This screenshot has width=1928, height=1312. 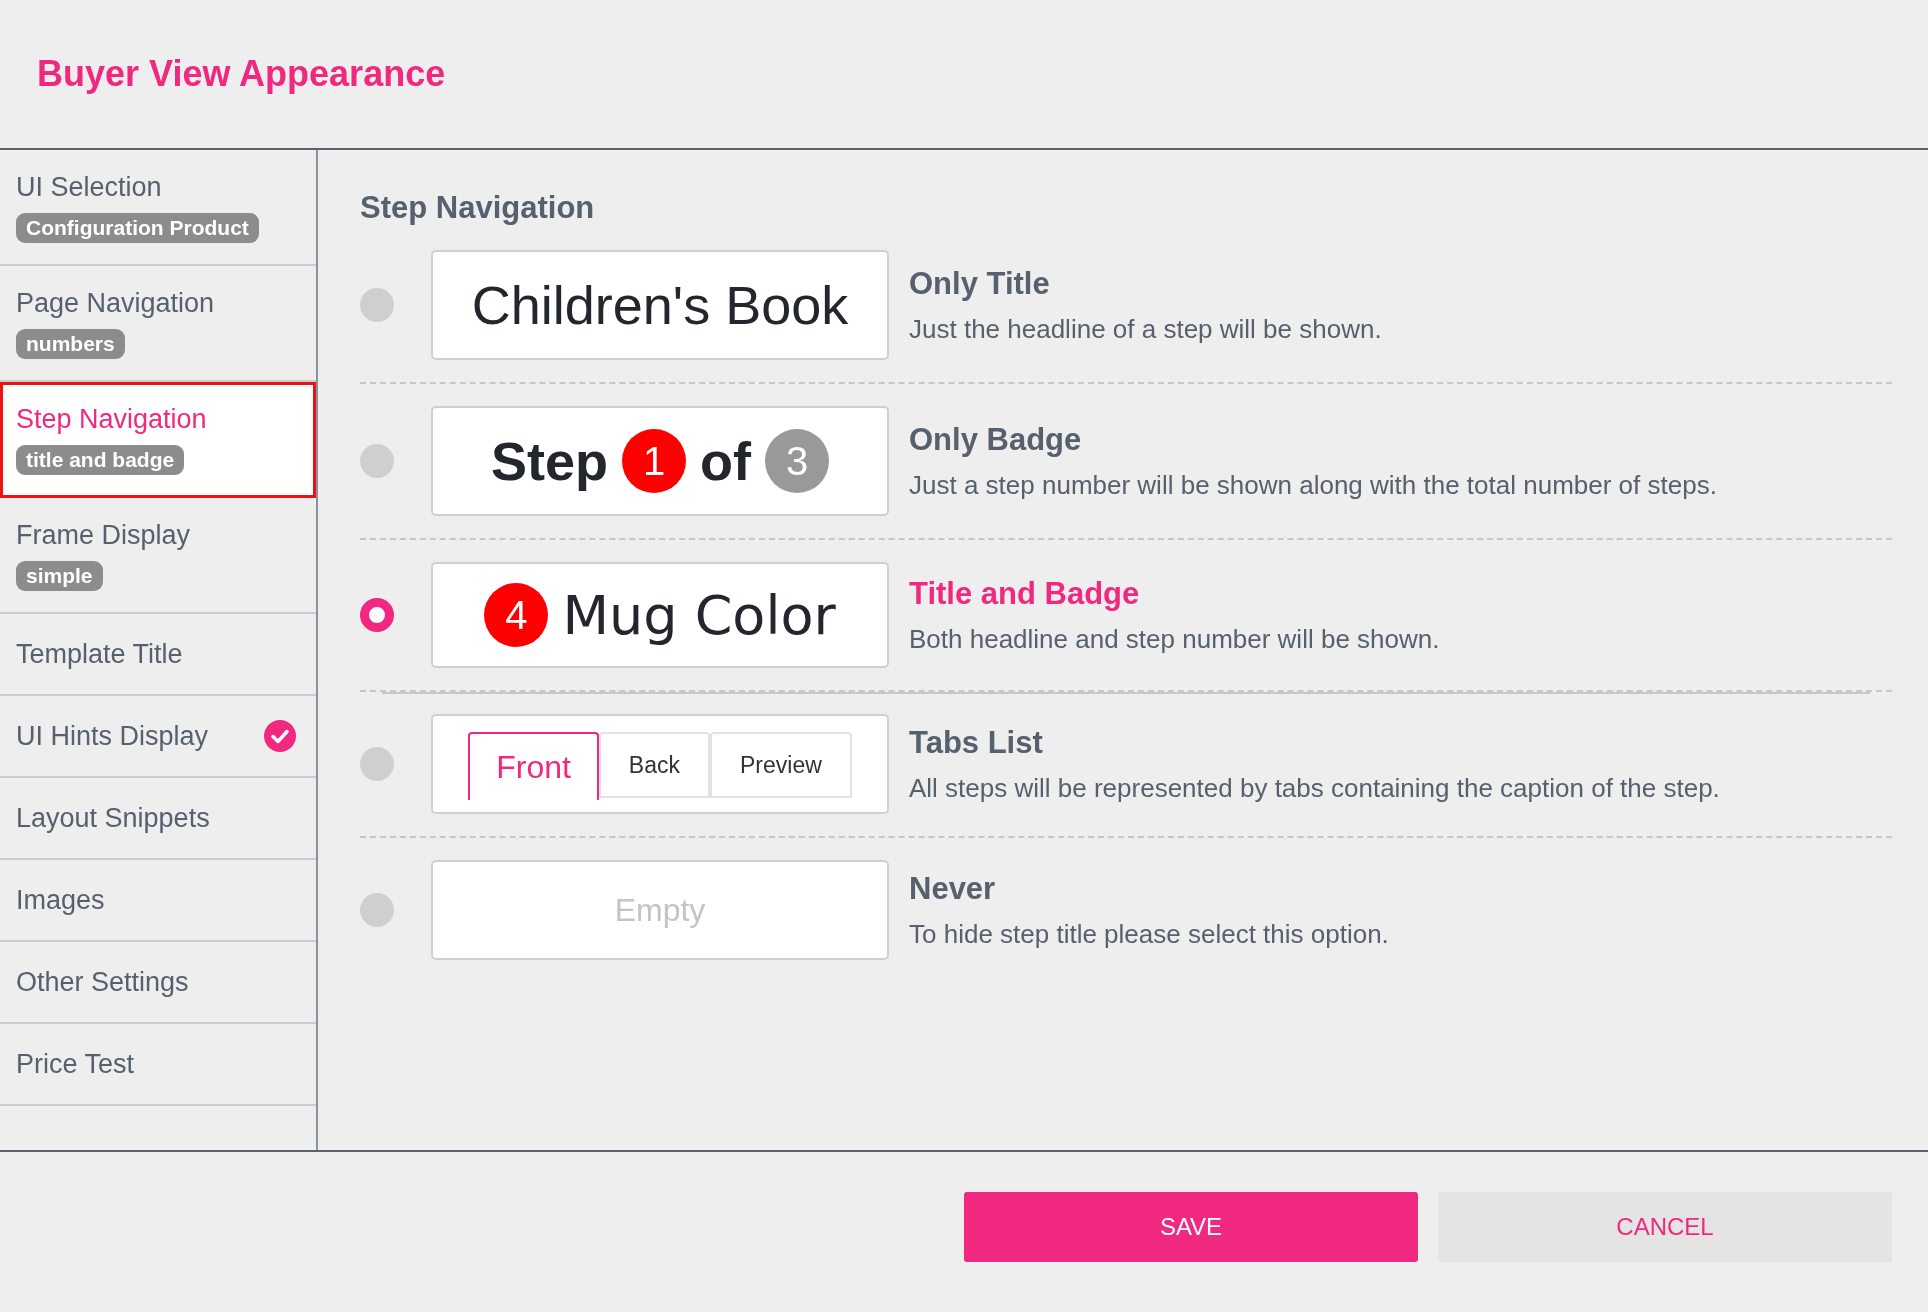 What do you see at coordinates (1149, 934) in the screenshot?
I see `option-description: To hide step title please select this option.` at bounding box center [1149, 934].